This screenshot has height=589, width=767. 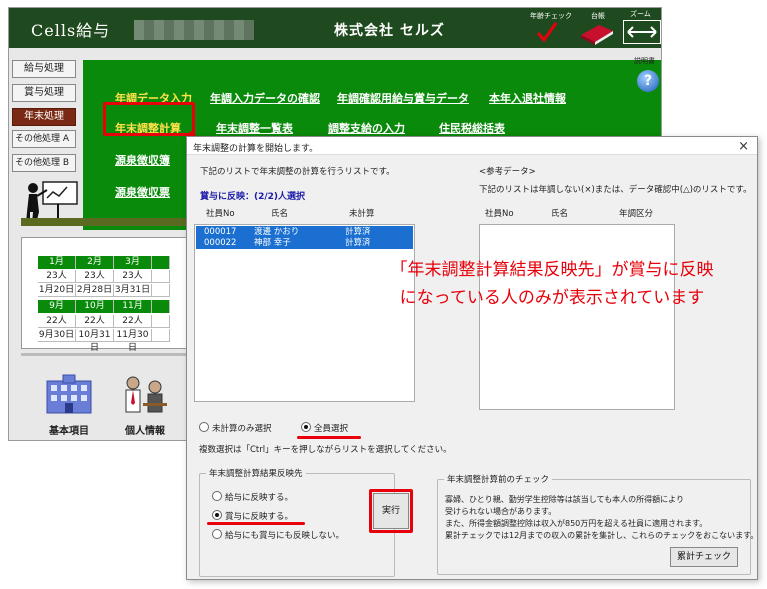 I want to click on calendar-dates-row: 9月30日 10月31日 11月30日, so click(x=104, y=341).